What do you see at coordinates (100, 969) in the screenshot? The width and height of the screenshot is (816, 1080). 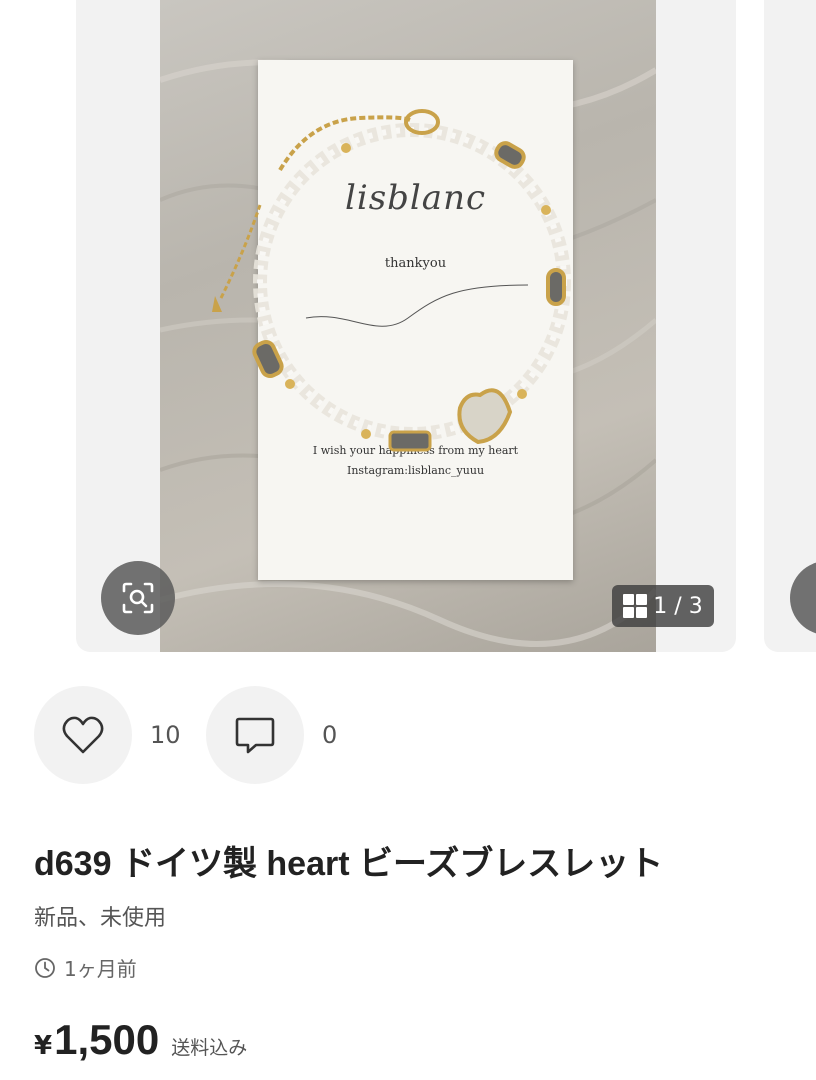 I see `posted-time-text: 1ヶ月前` at bounding box center [100, 969].